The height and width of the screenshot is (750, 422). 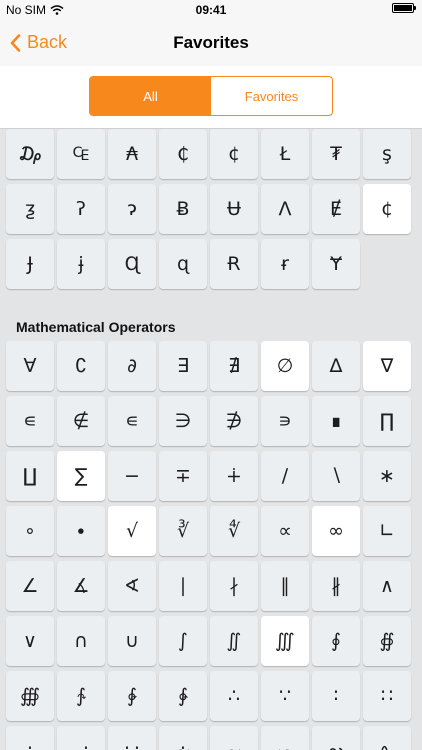 I want to click on symbol-key: ∷, so click(x=387, y=696).